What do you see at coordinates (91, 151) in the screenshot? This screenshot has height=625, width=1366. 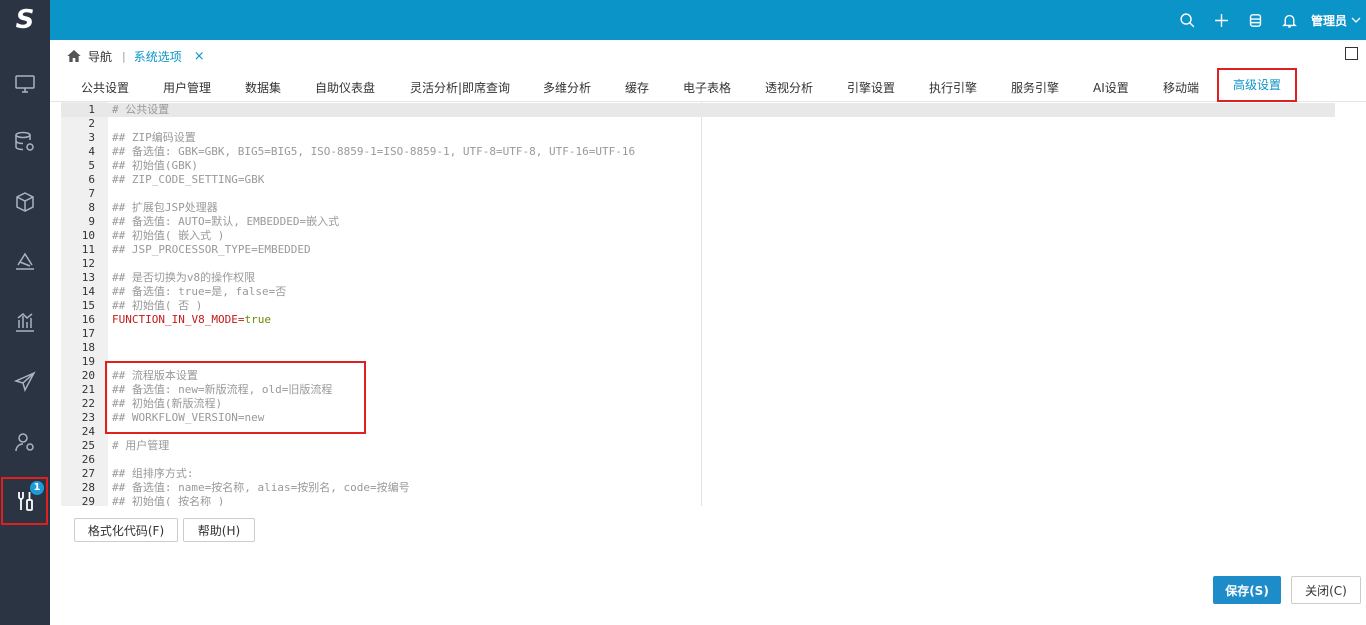 I see `line-number: 4` at bounding box center [91, 151].